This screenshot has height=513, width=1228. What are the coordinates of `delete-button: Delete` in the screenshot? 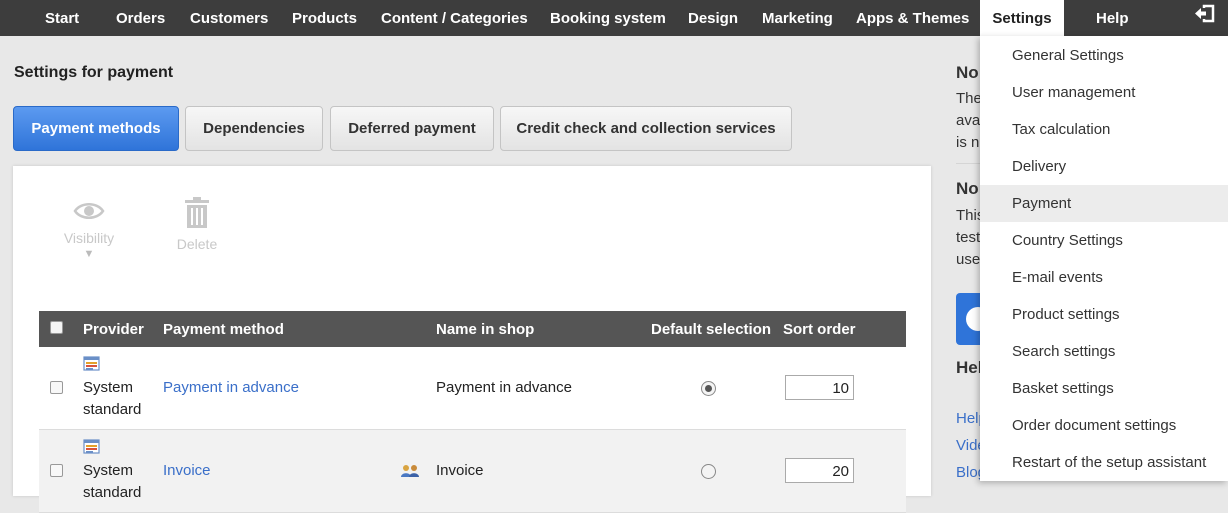 It's located at (197, 224).